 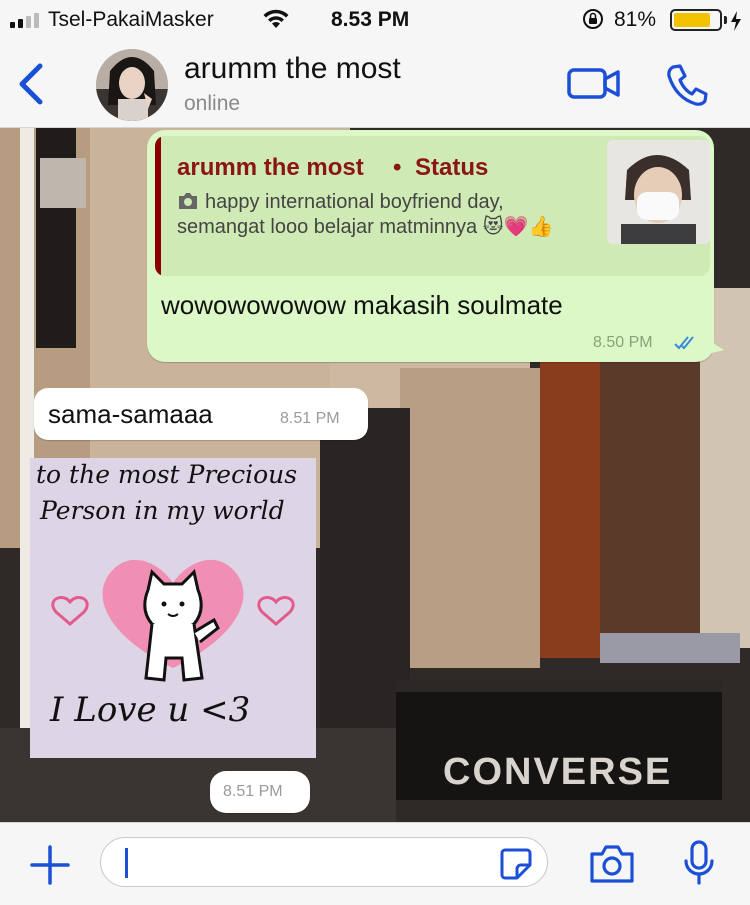 I want to click on carrier-name: Tsel-PakaiMasker, so click(x=131, y=19).